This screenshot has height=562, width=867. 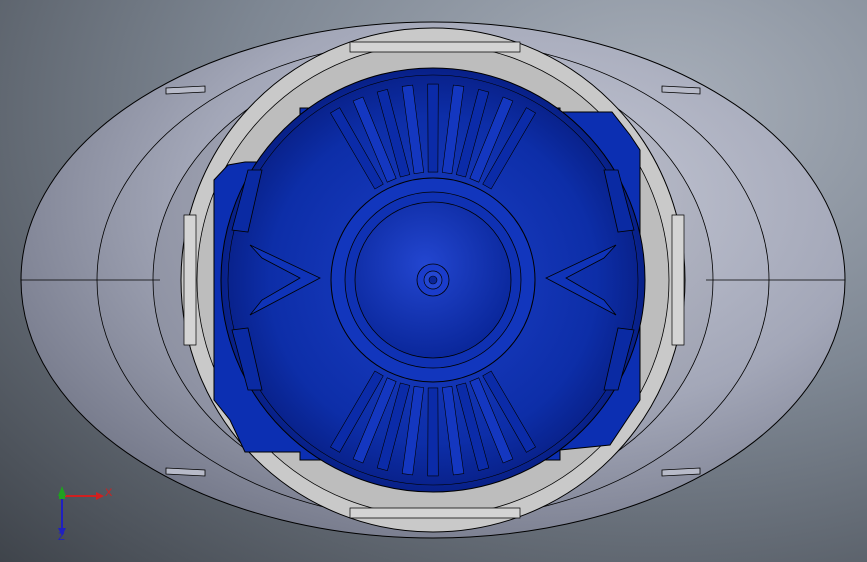 I want to click on x-axis-label: X, so click(x=109, y=493).